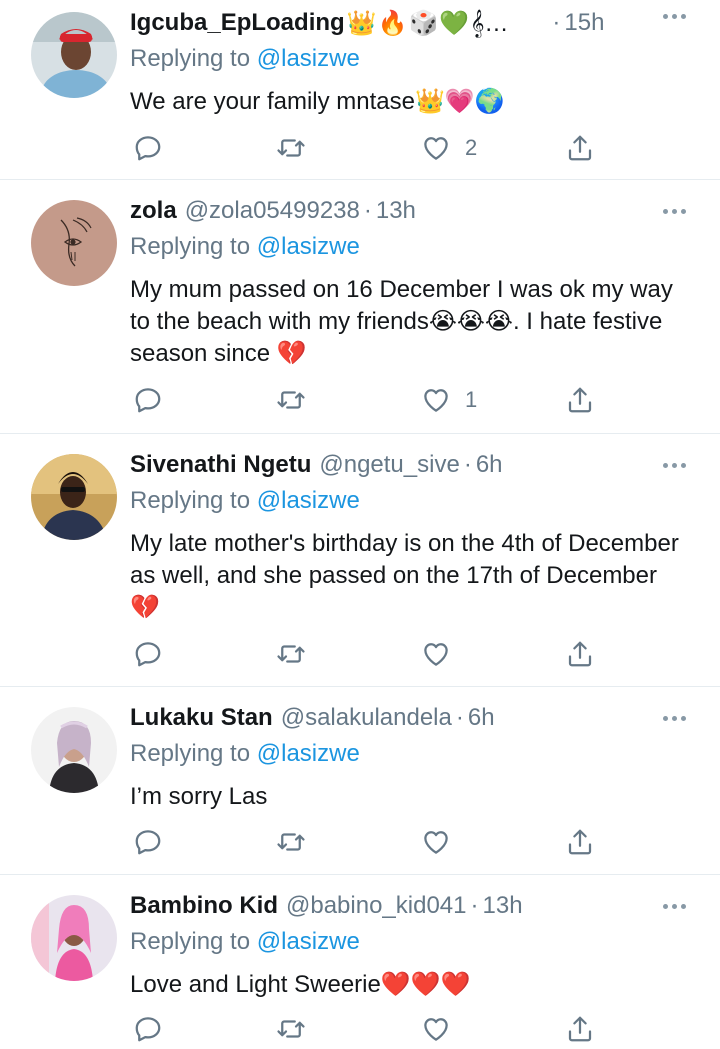  What do you see at coordinates (584, 23) in the screenshot?
I see `timestamp: 15h` at bounding box center [584, 23].